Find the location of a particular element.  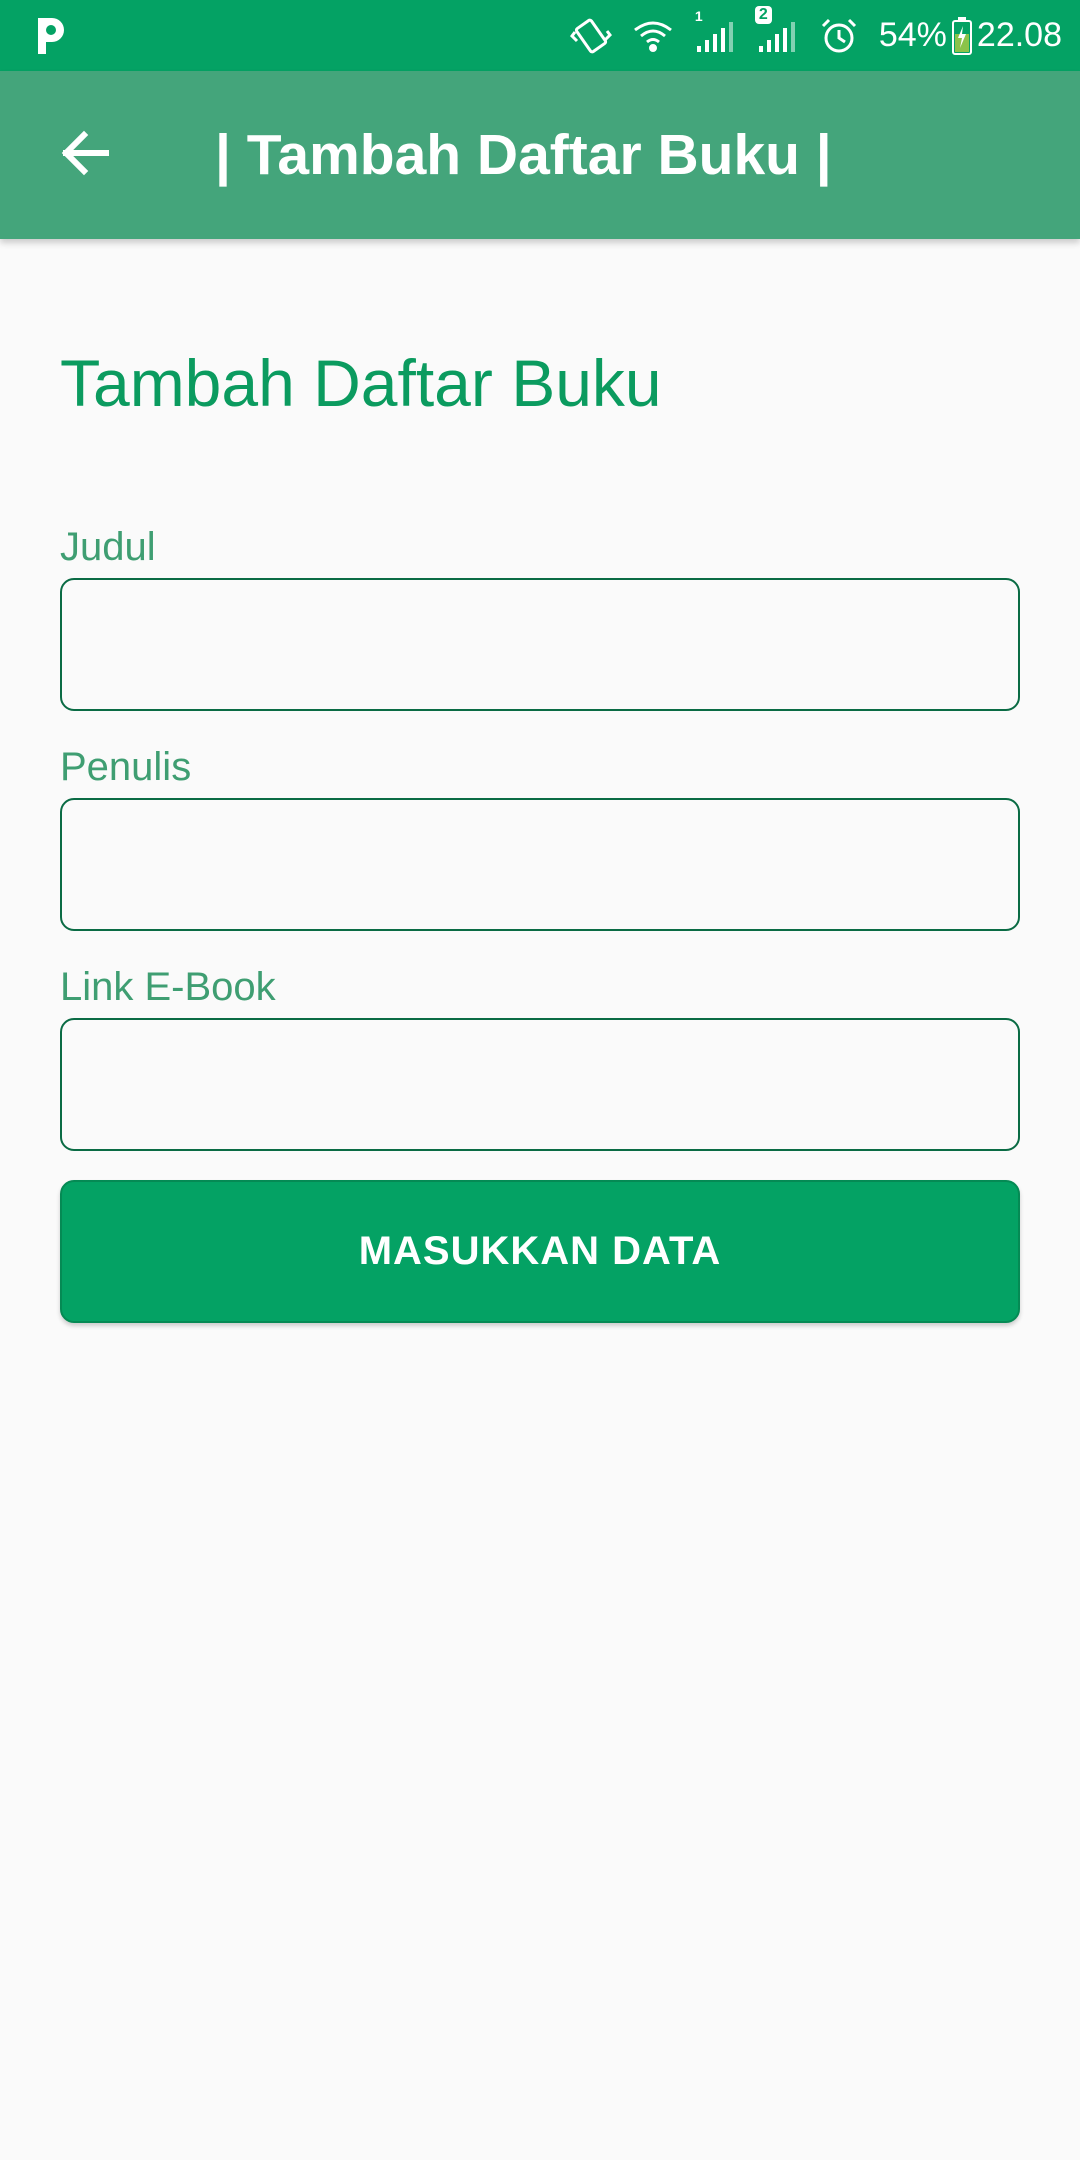

clock: 22.08 is located at coordinates (1019, 35).